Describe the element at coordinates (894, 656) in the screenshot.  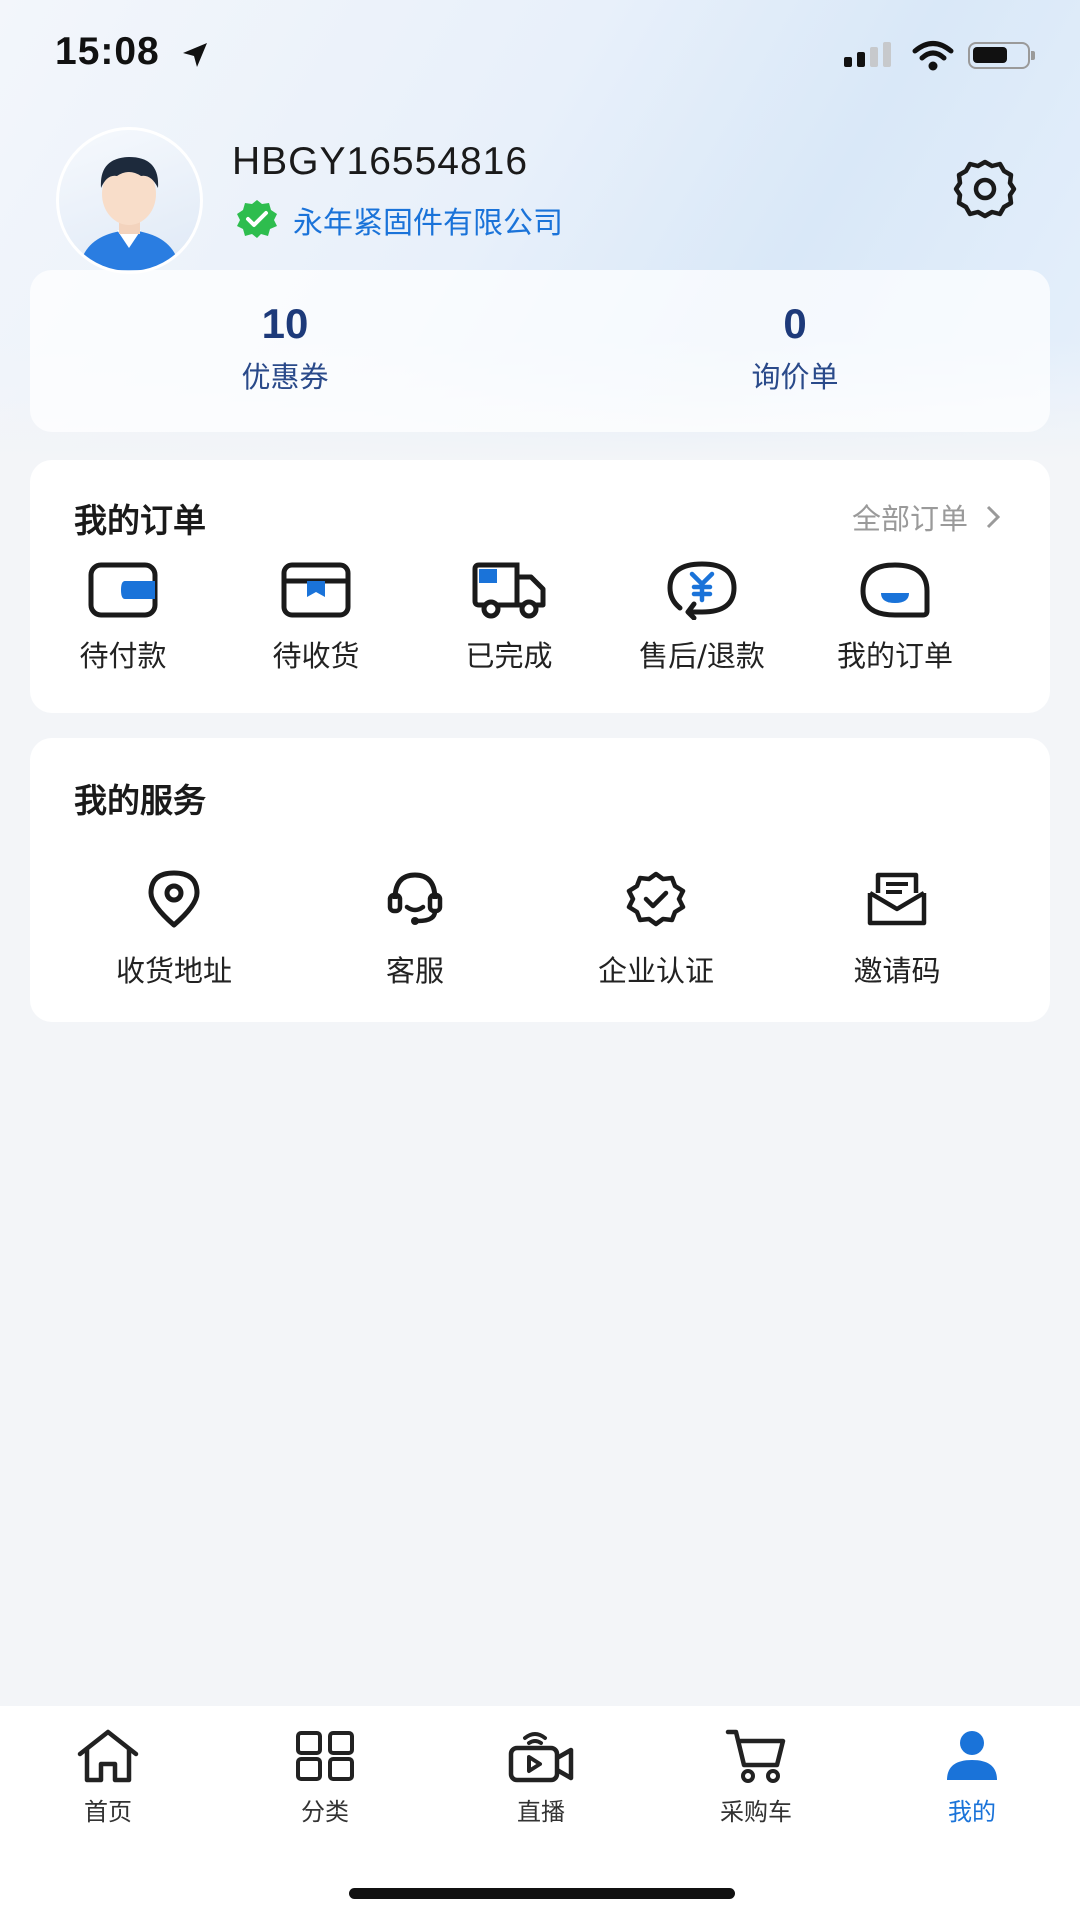
I see `order-item-label: 我的订单` at that location.